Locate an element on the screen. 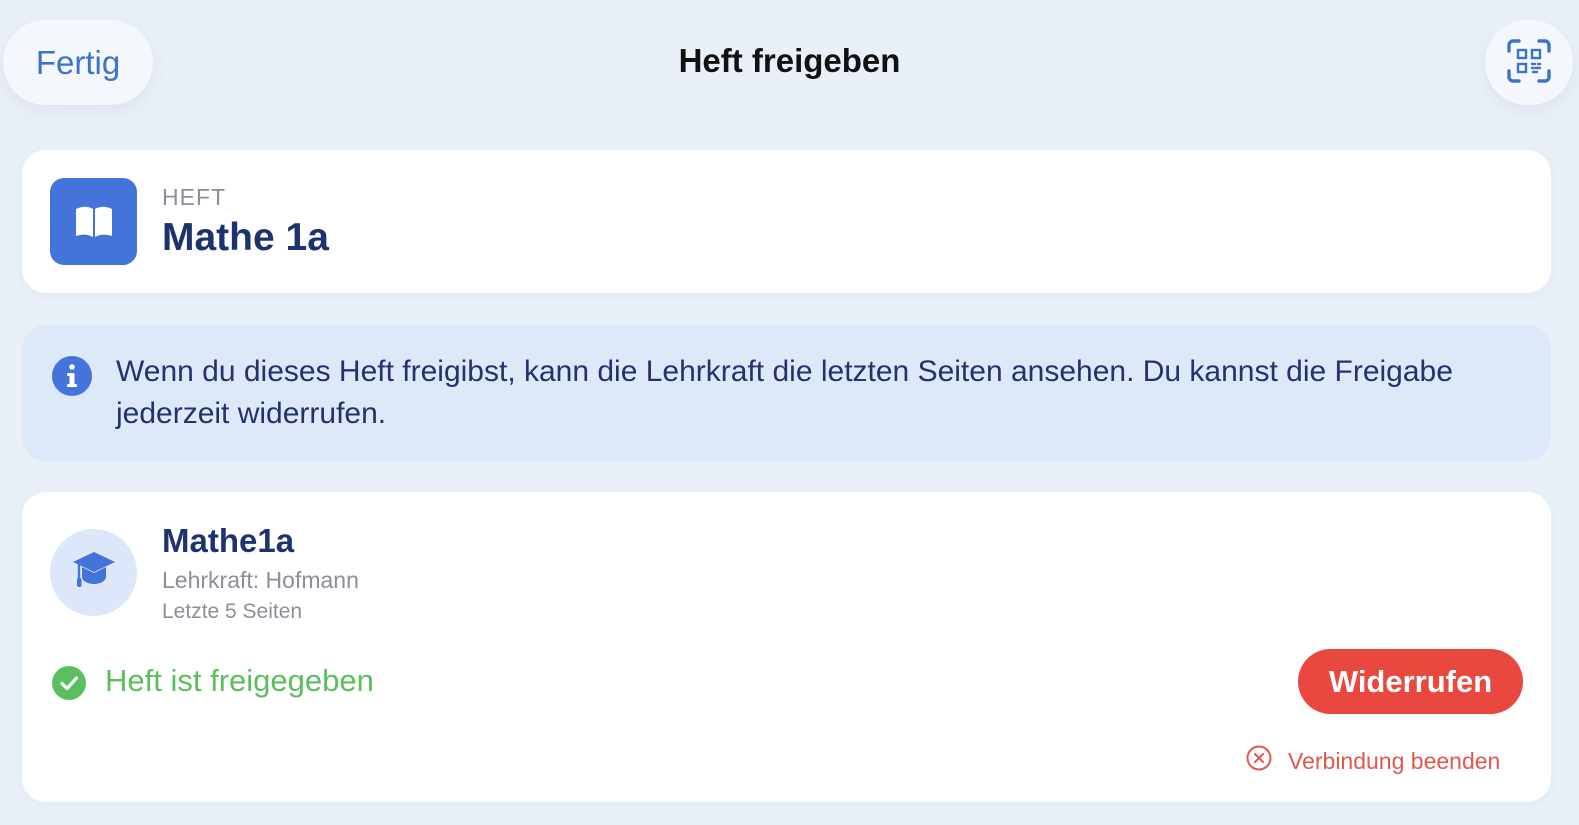  share-status: Heft ist freigegeben is located at coordinates (239, 680).